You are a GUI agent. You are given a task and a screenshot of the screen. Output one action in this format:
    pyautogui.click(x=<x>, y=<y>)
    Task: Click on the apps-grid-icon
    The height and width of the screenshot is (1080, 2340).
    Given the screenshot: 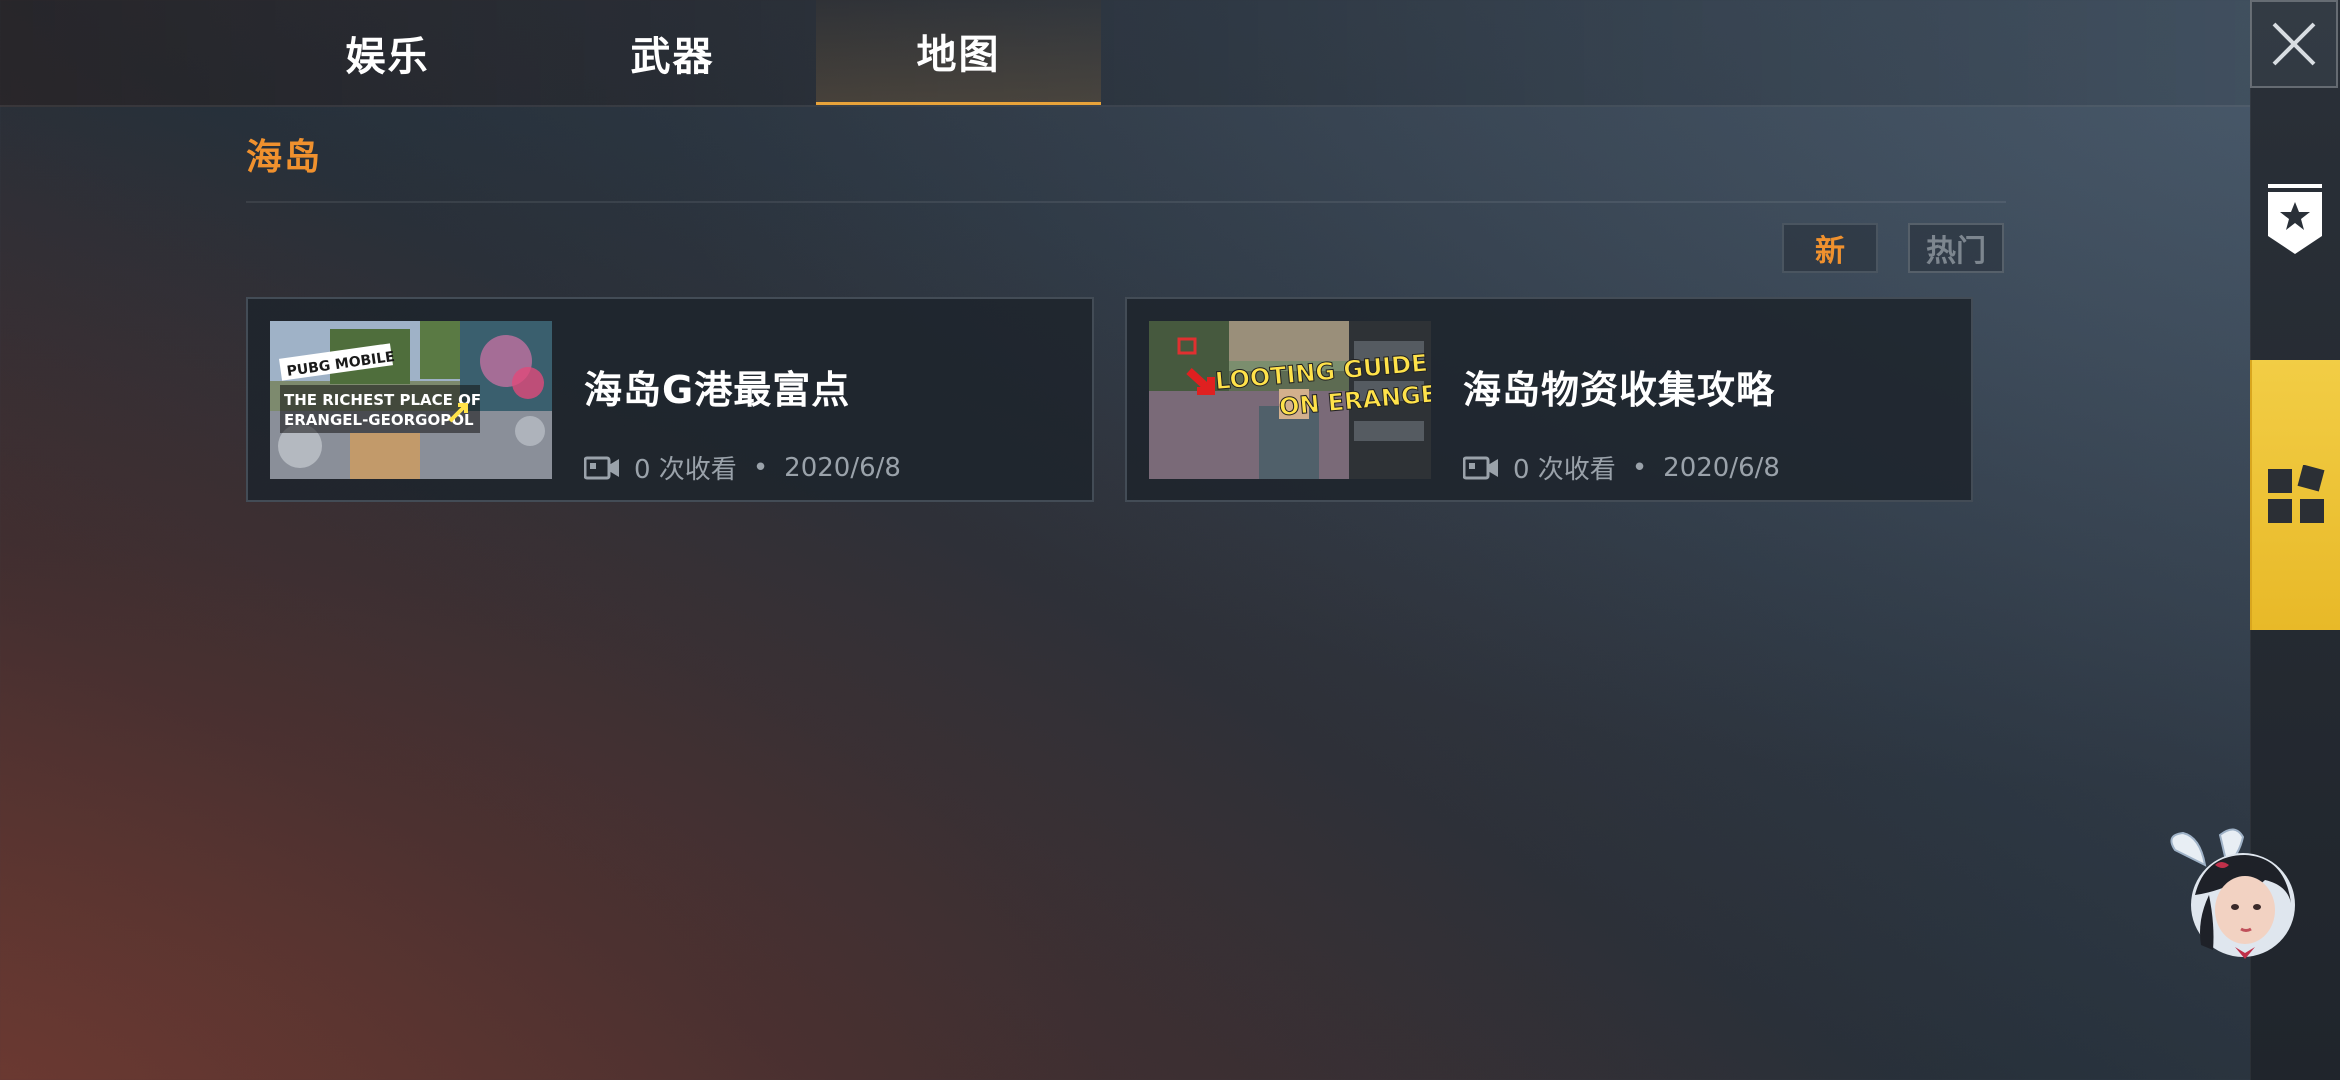 What is the action you would take?
    pyautogui.click(x=2296, y=494)
    